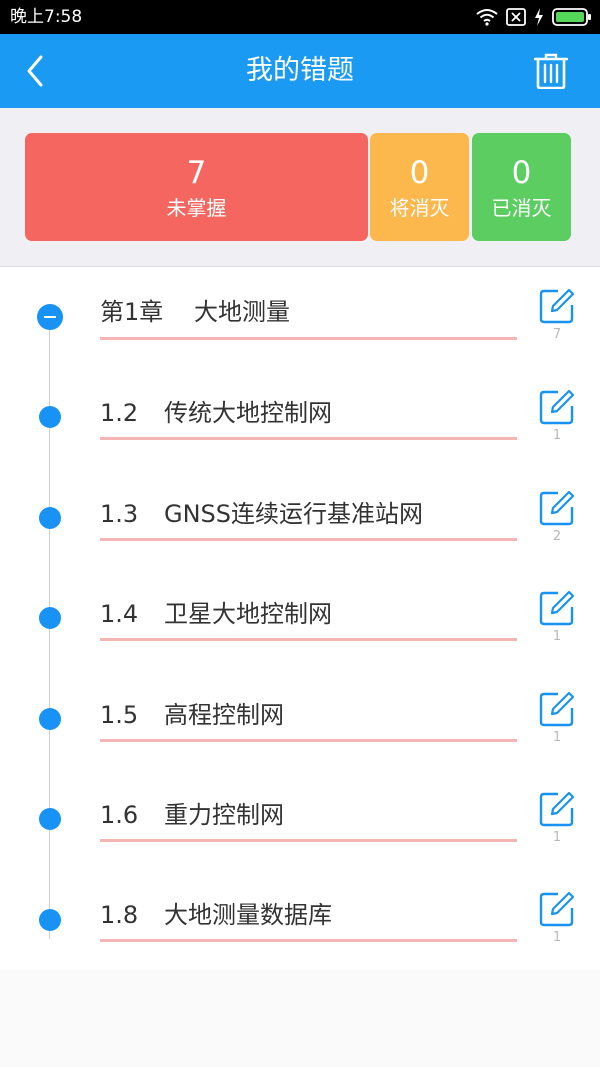 The height and width of the screenshot is (1067, 600). I want to click on unmastered-card: 7 未掌握, so click(196, 187).